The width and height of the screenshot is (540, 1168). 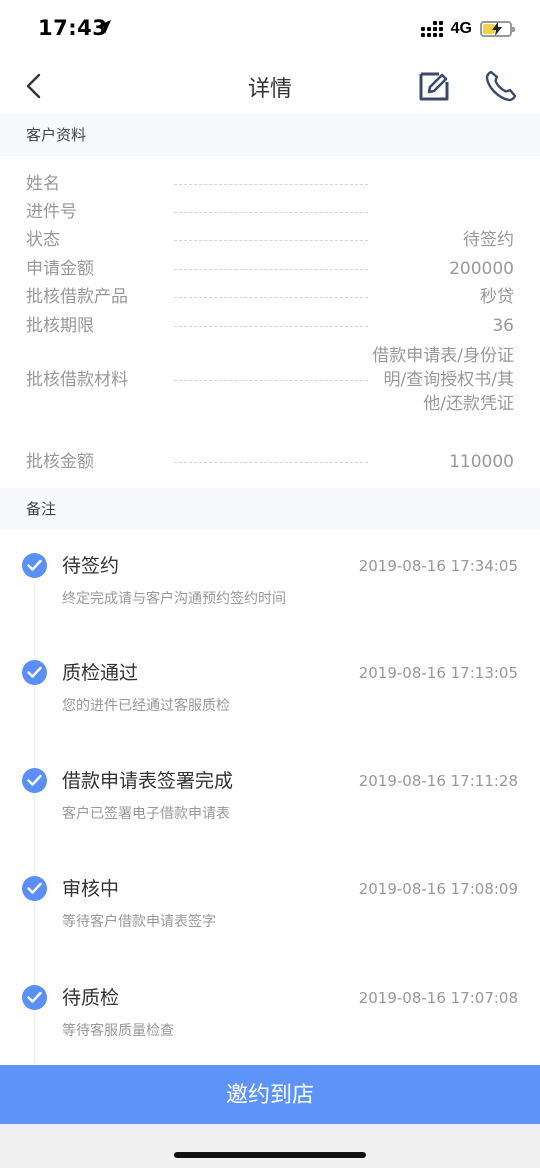 I want to click on detail-value: 36, so click(x=503, y=326).